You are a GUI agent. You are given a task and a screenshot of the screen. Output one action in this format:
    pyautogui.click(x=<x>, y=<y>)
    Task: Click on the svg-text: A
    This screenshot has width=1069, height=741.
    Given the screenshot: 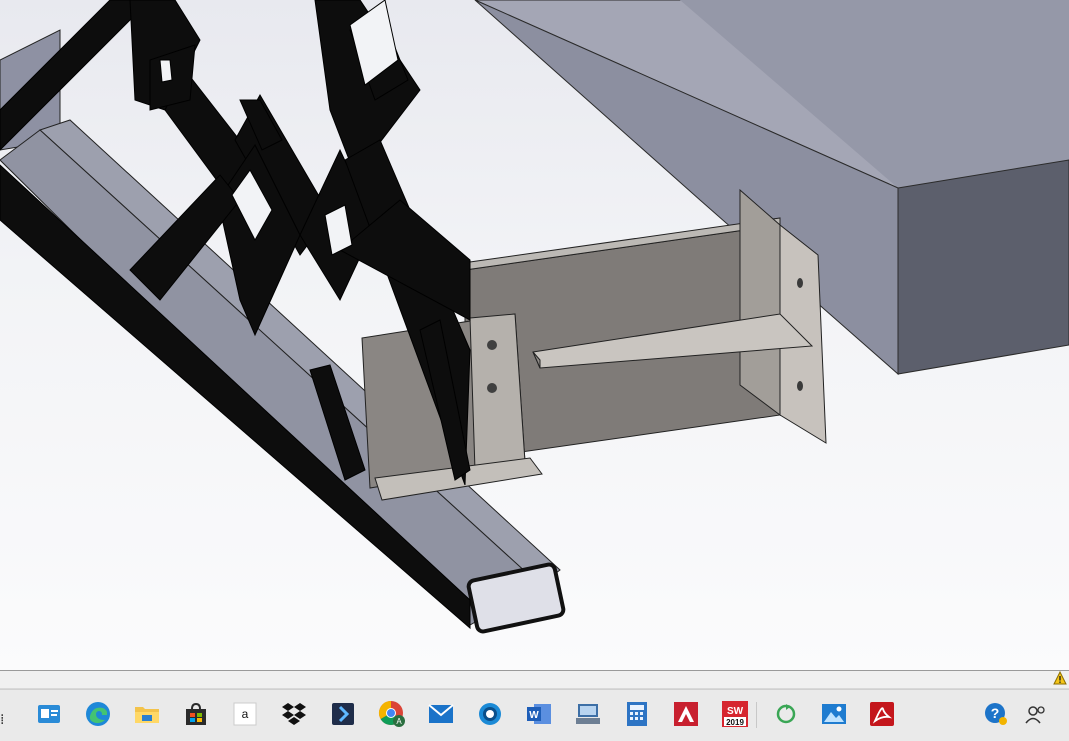 What is the action you would take?
    pyautogui.click(x=399, y=721)
    